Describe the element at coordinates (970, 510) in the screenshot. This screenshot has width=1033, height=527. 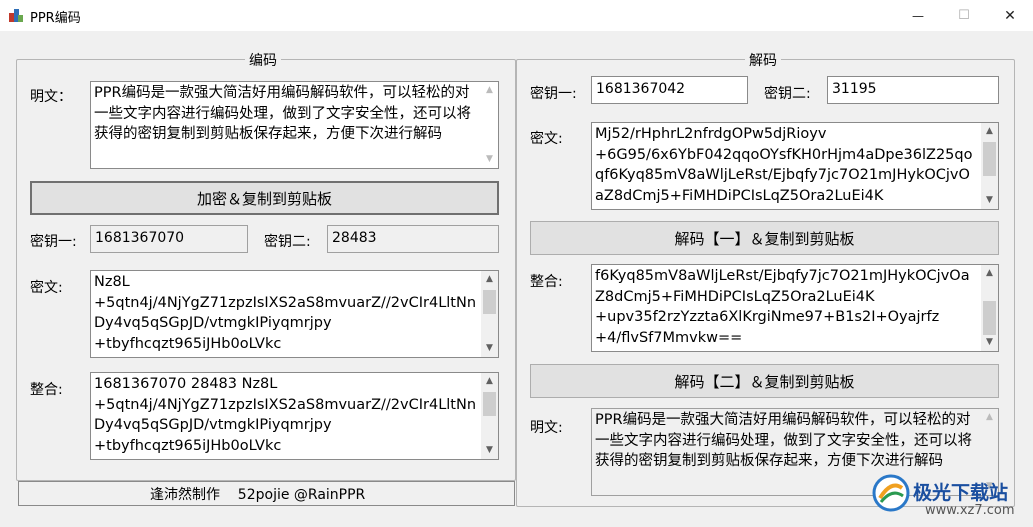
I see `watermark-url: www.xz7.com` at that location.